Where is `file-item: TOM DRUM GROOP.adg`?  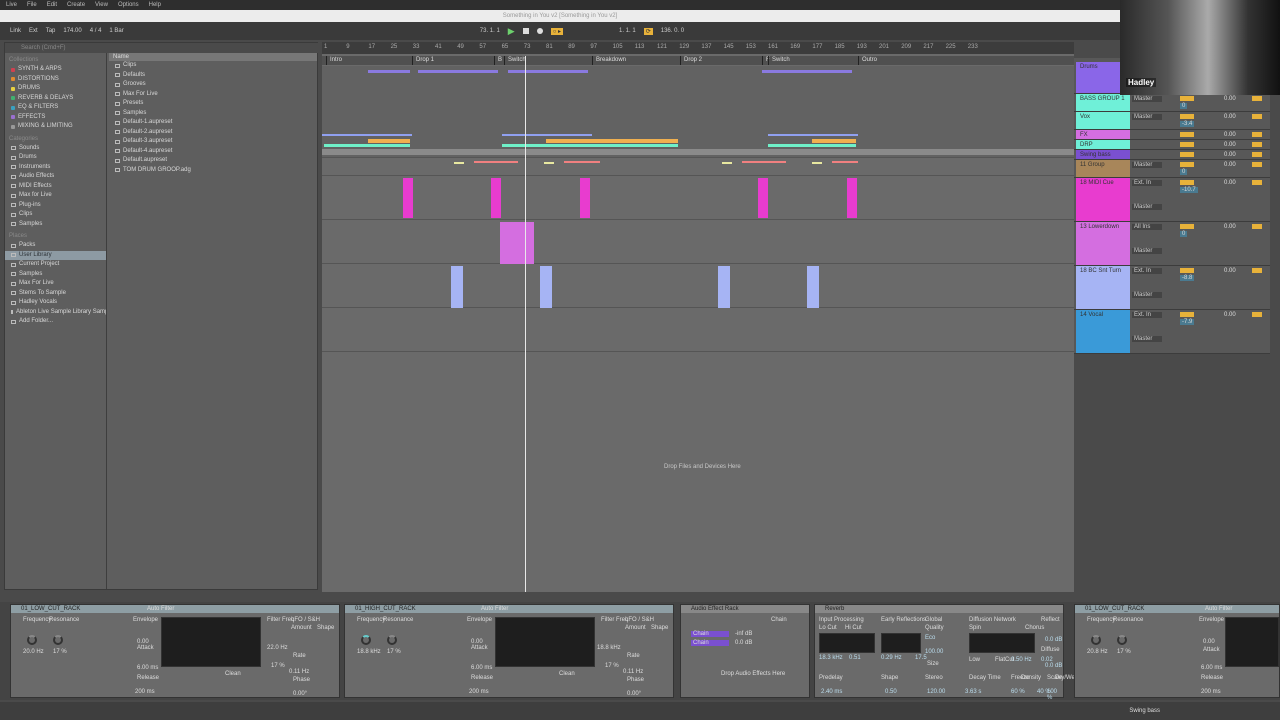
file-item: TOM DRUM GROOP.adg is located at coordinates (213, 171).